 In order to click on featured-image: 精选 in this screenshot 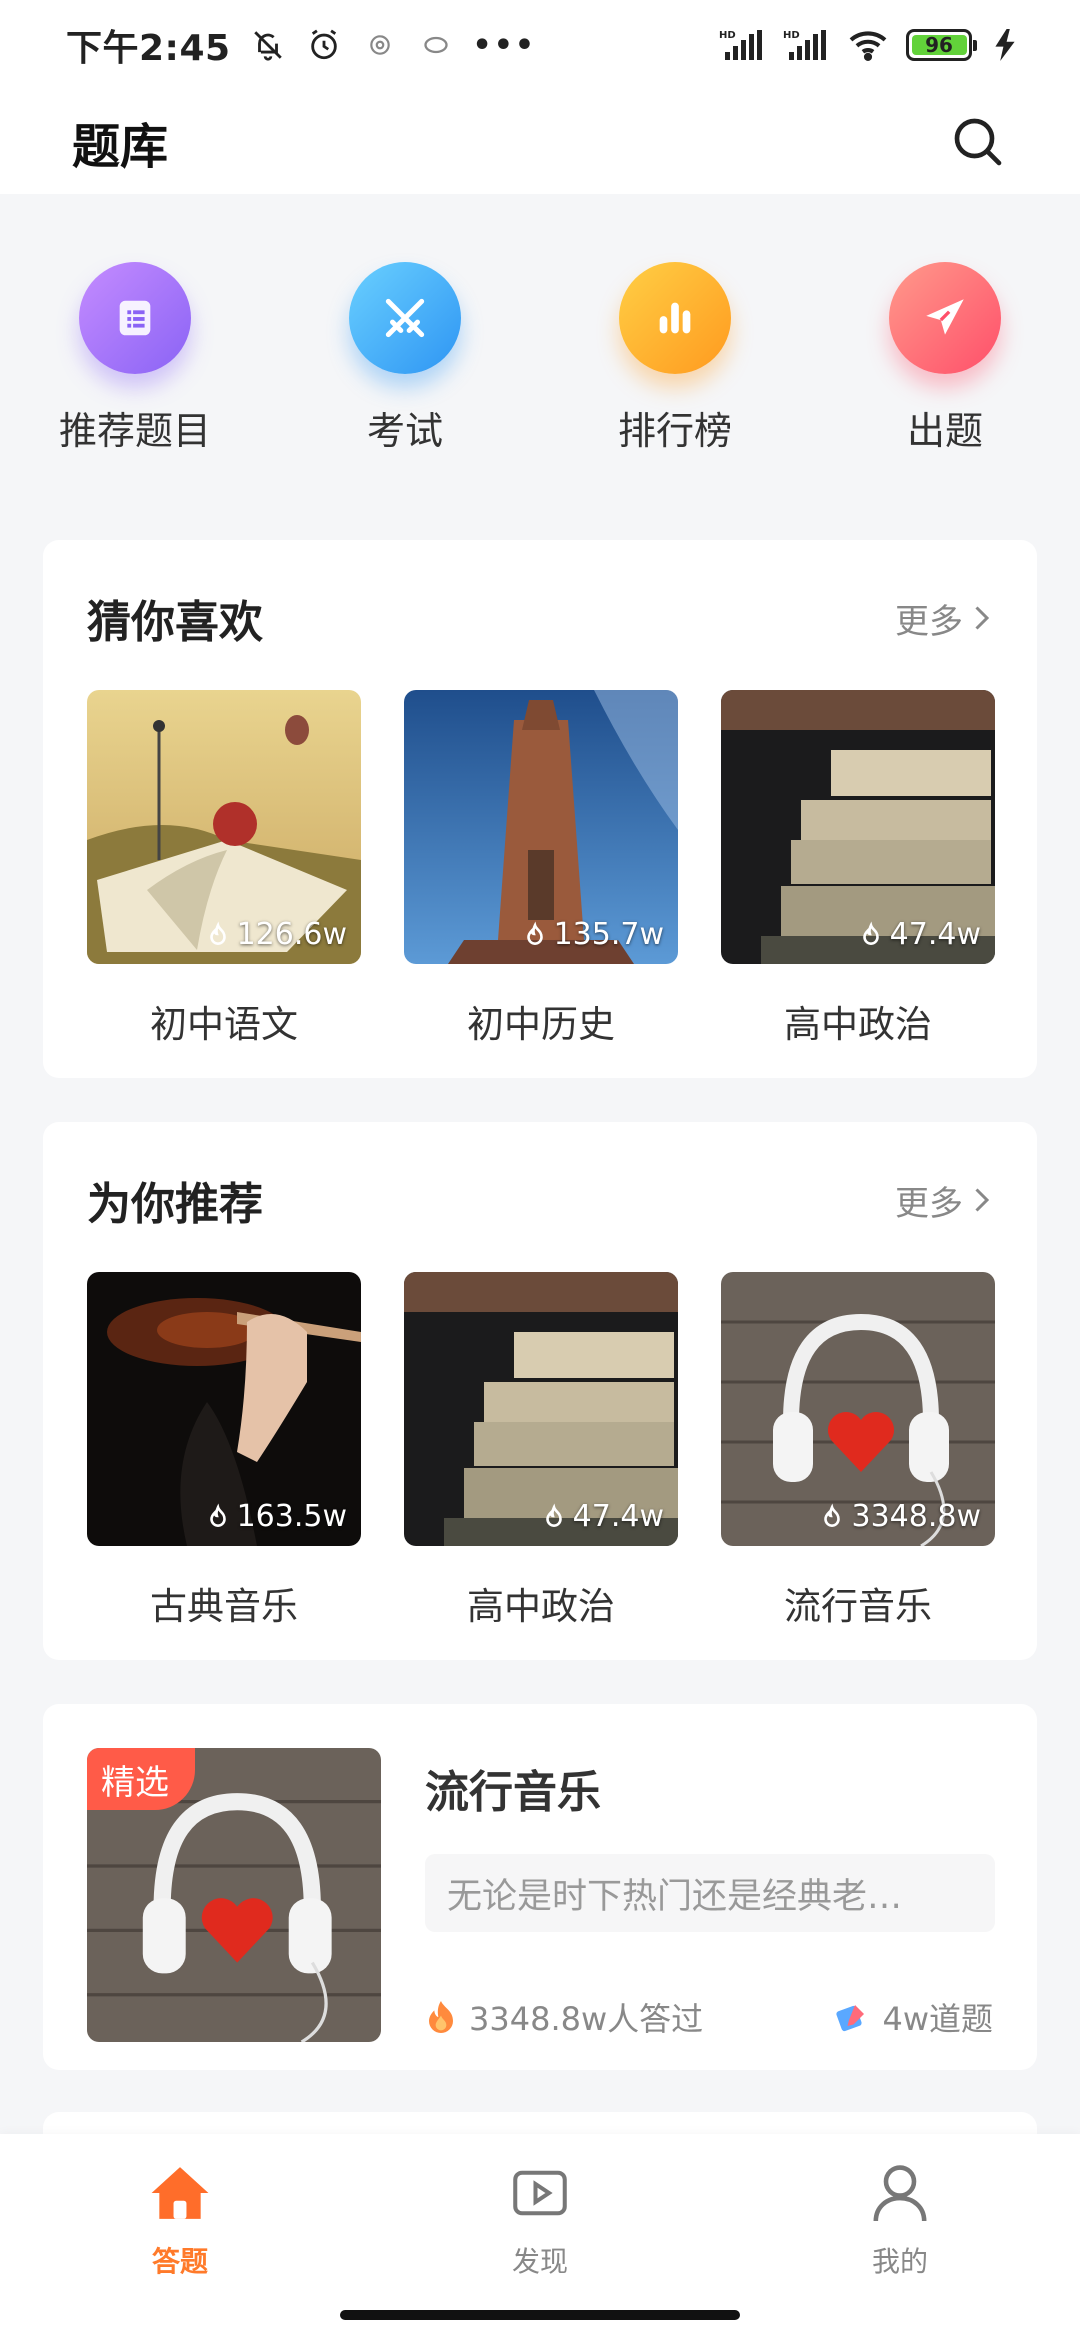, I will do `click(234, 1895)`.